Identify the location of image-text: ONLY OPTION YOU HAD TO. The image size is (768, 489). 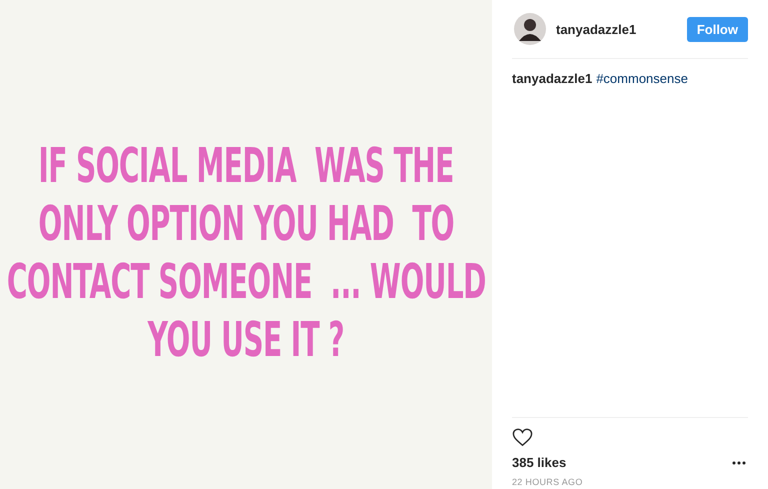
(246, 223).